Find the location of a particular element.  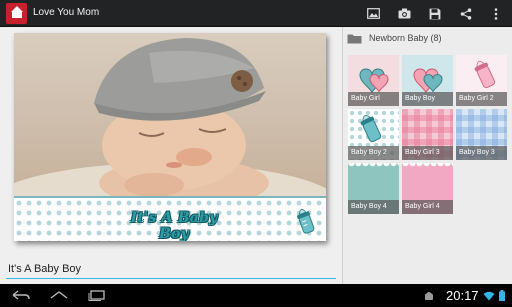

save-icon is located at coordinates (435, 13).